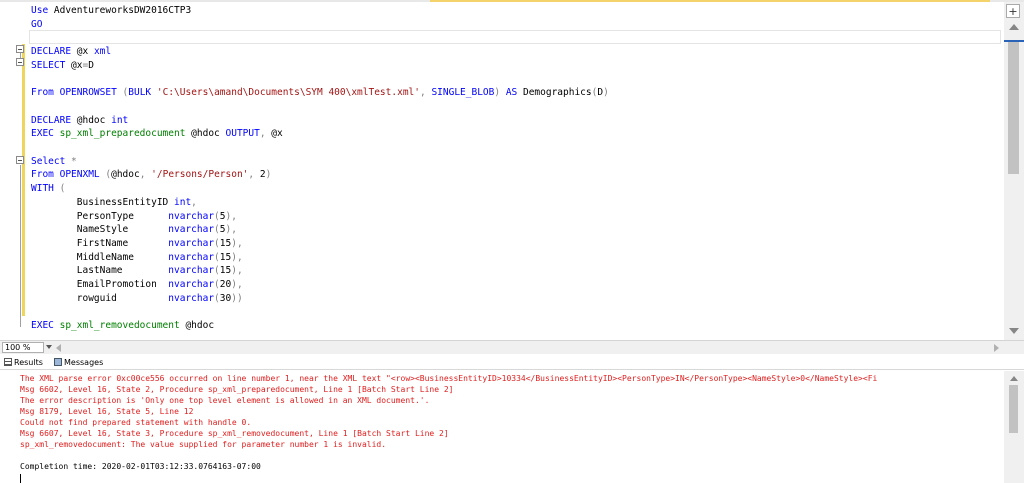 Image resolution: width=1024 pixels, height=483 pixels. I want to click on grid-icon, so click(8, 362).